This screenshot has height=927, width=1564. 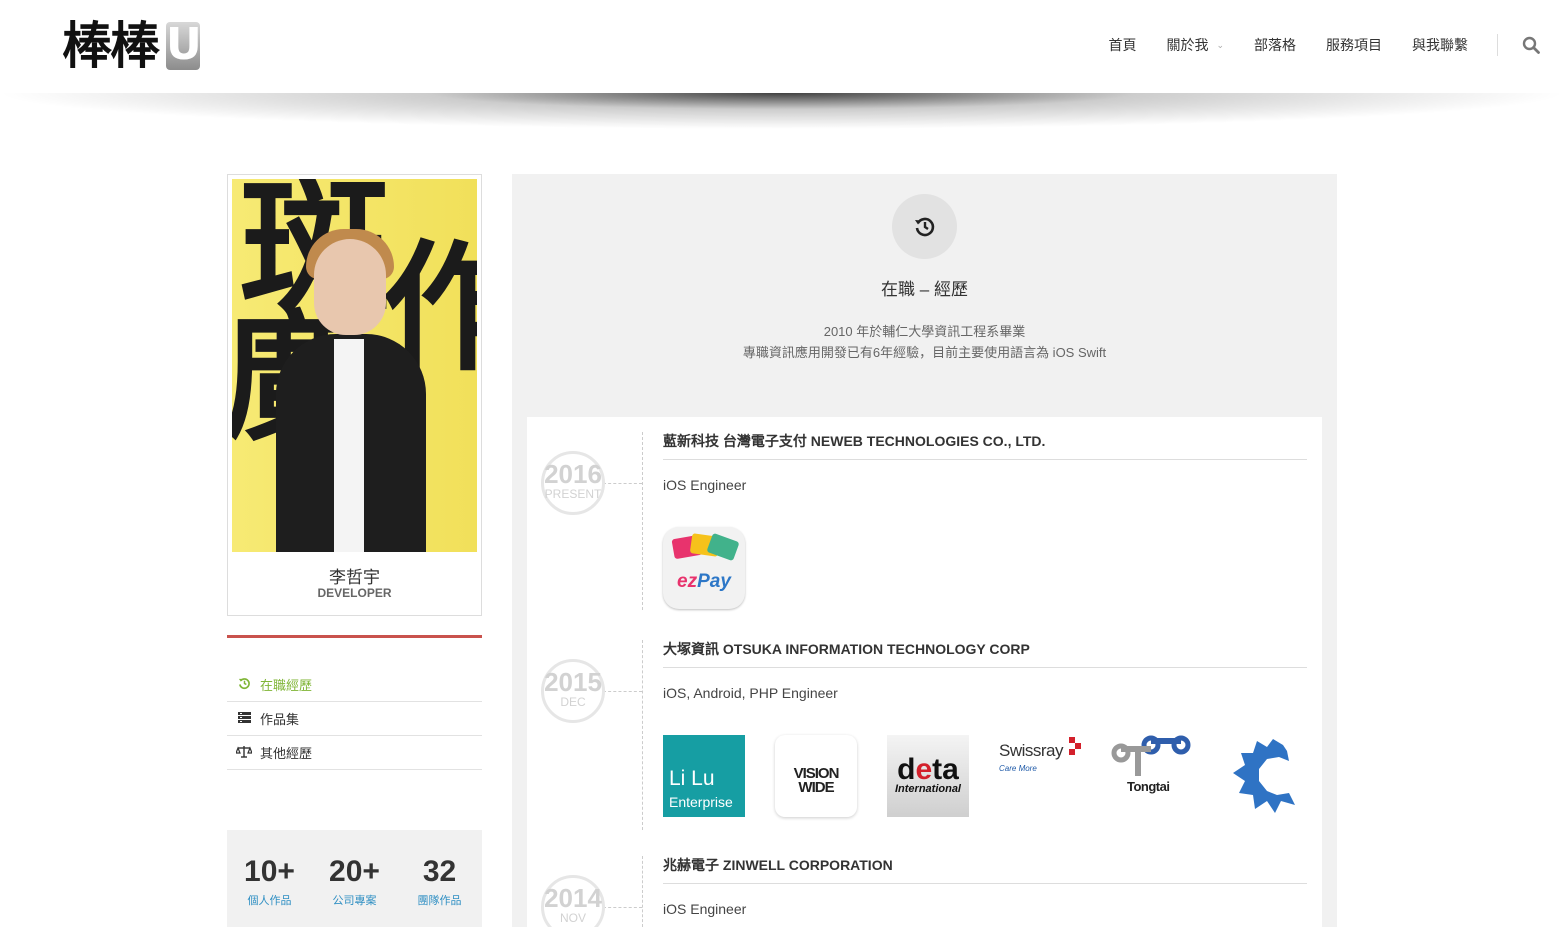 What do you see at coordinates (184, 44) in the screenshot?
I see `logo-badge: U` at bounding box center [184, 44].